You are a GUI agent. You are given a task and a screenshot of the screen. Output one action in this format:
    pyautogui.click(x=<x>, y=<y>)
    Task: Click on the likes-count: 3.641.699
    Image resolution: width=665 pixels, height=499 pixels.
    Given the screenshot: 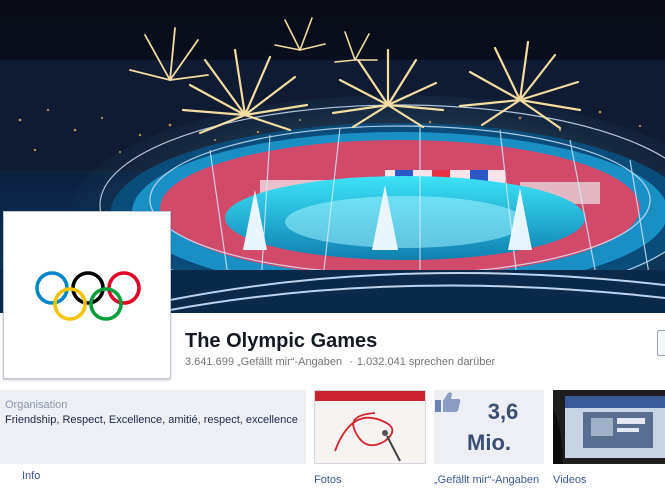 What is the action you would take?
    pyautogui.click(x=209, y=362)
    